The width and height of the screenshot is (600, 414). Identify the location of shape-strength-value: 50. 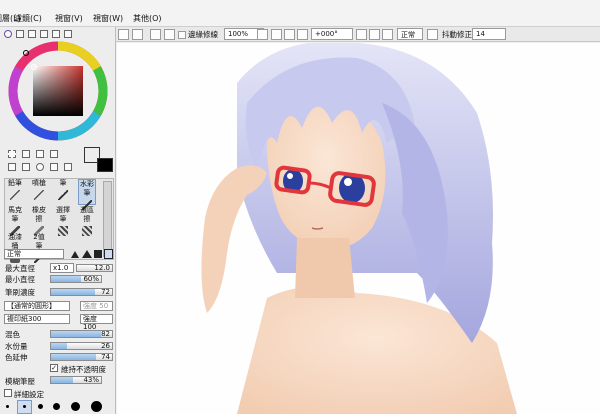
(104, 306).